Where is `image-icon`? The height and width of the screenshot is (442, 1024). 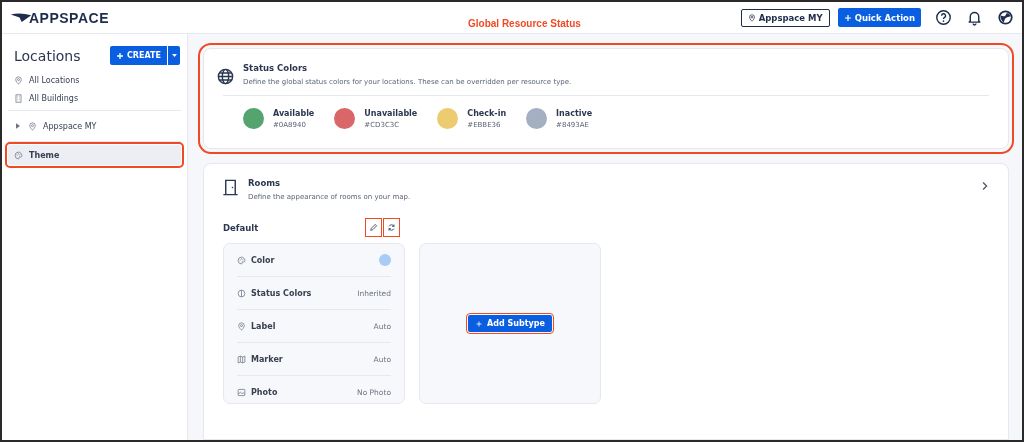 image-icon is located at coordinates (241, 392).